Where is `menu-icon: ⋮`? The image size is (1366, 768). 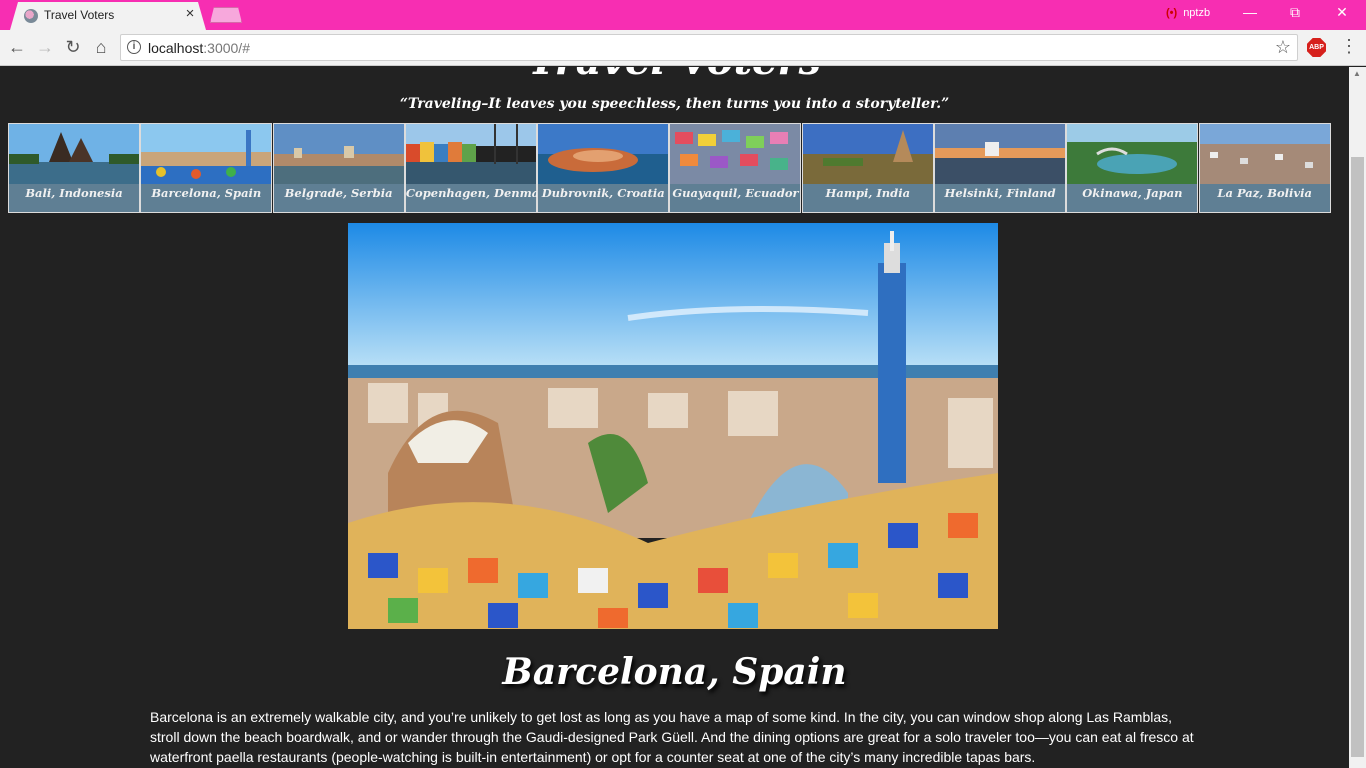 menu-icon: ⋮ is located at coordinates (1349, 46).